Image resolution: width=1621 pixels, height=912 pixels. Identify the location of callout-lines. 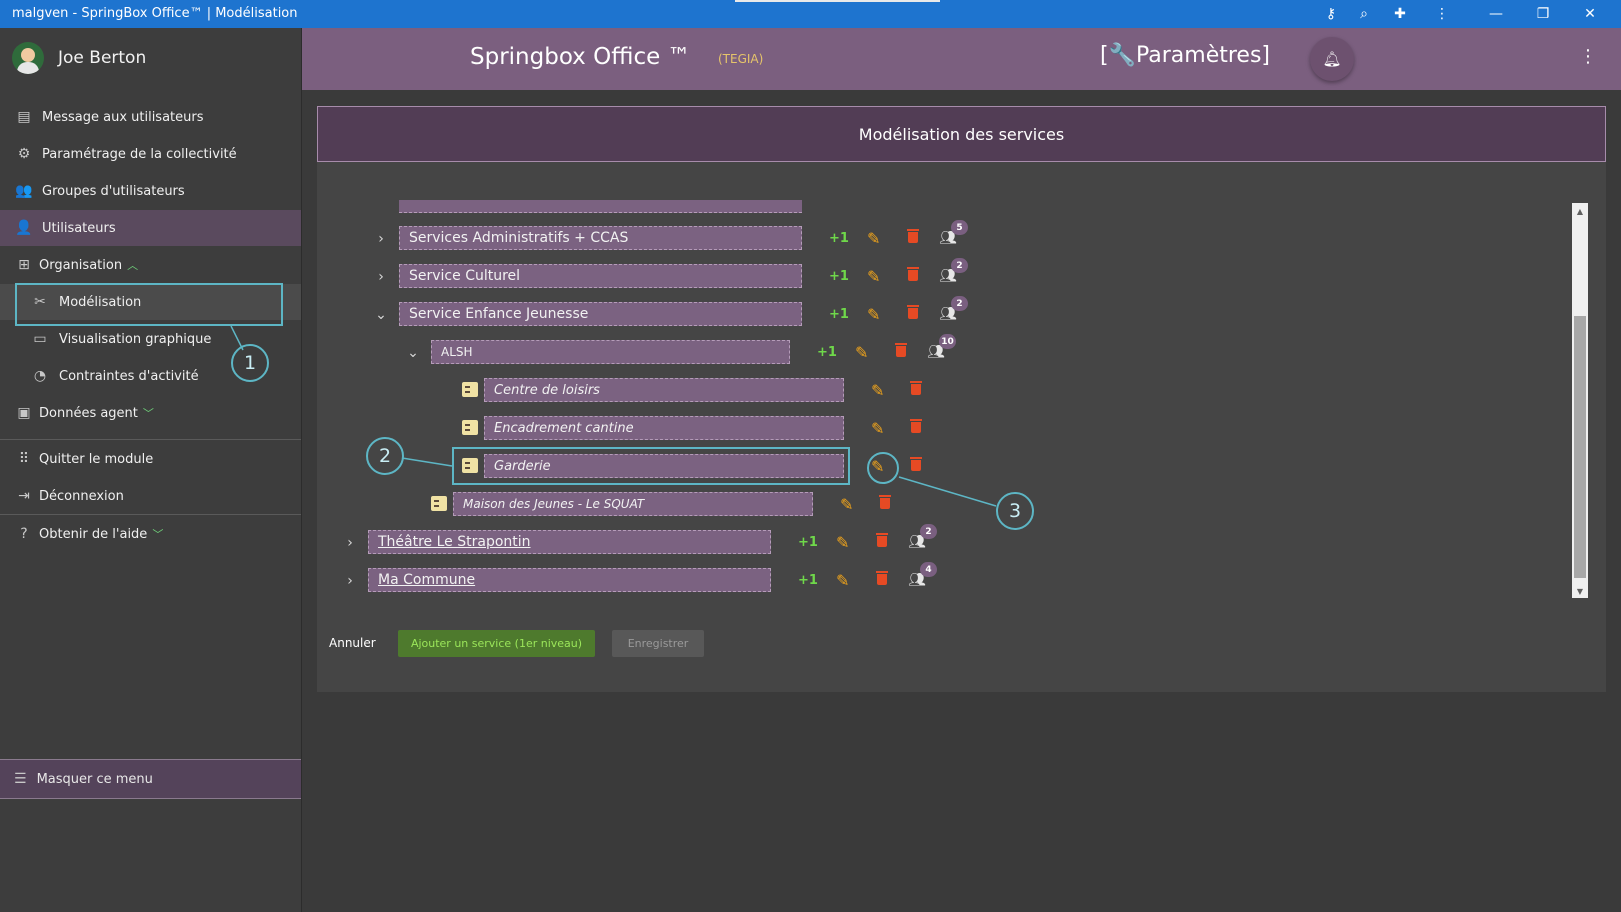
(613, 416).